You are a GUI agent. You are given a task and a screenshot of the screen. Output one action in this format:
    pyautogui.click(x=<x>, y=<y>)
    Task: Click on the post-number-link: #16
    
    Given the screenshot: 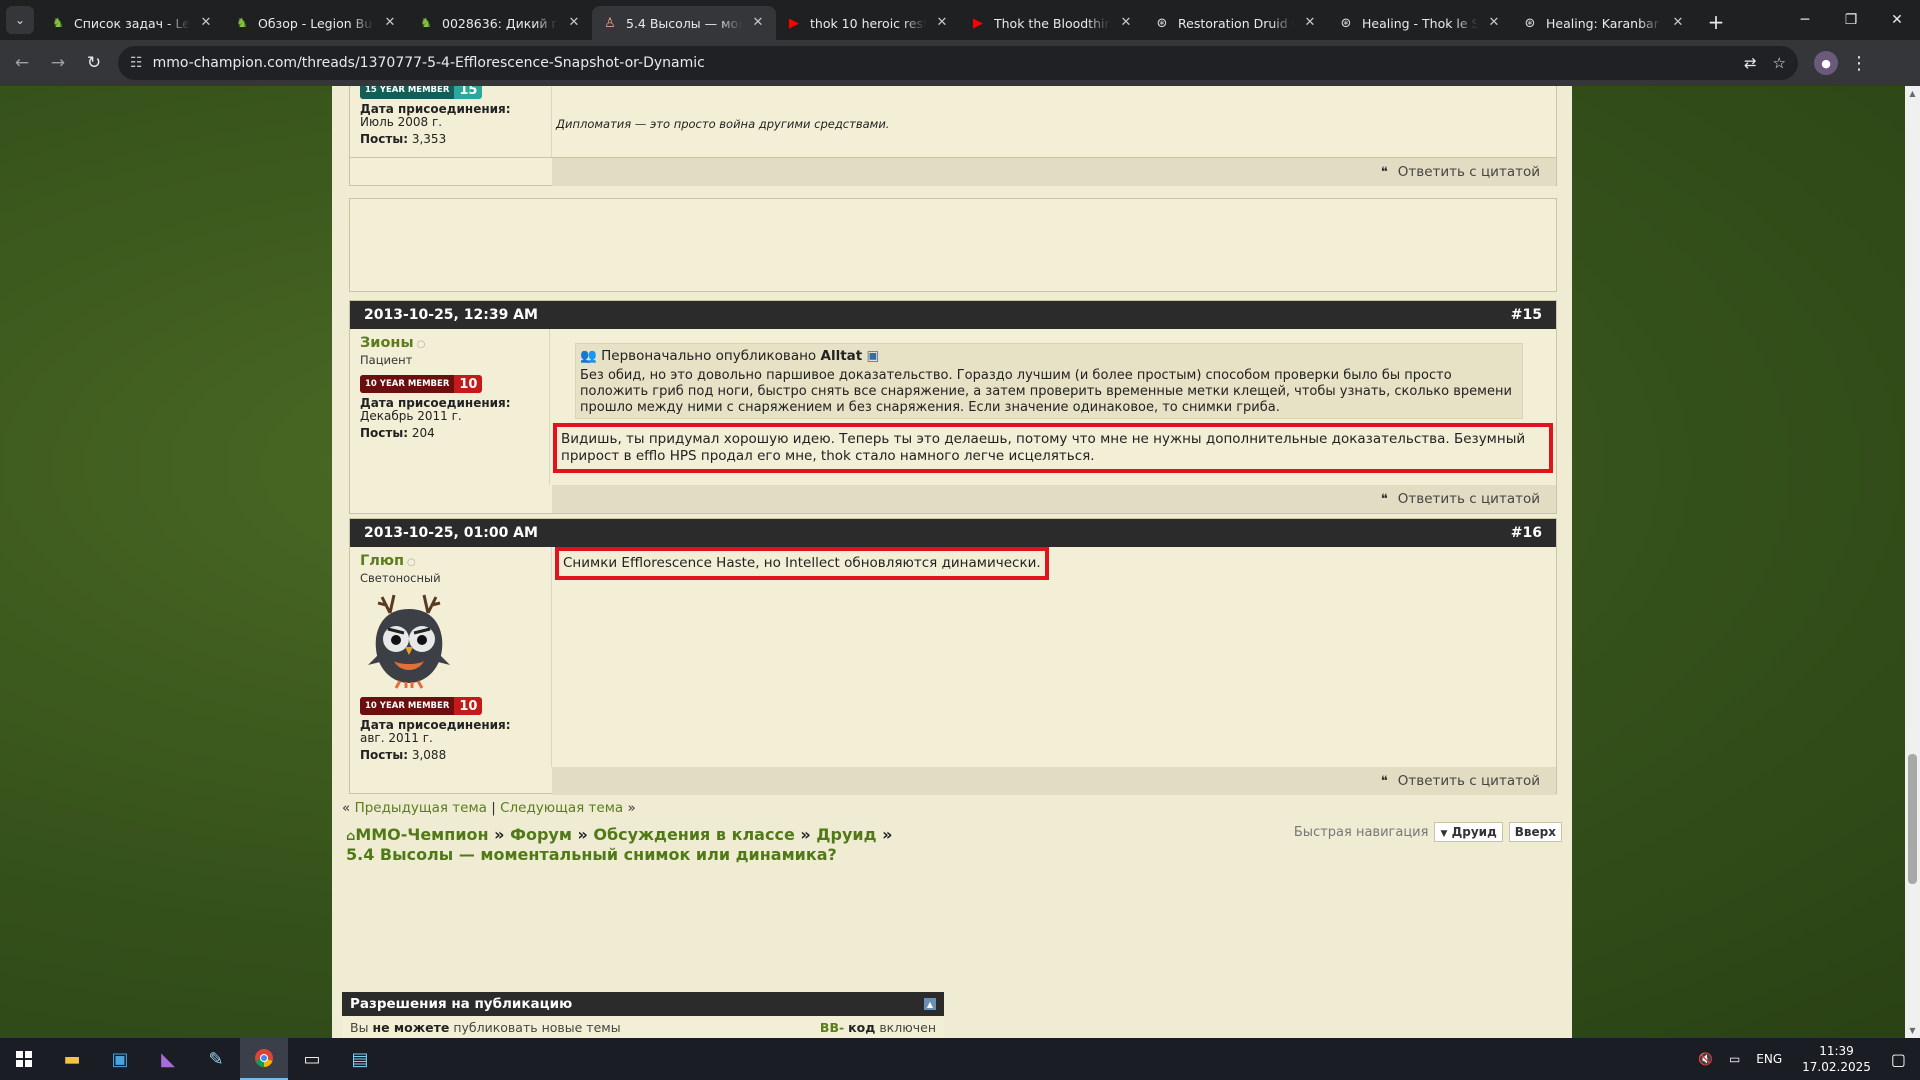 What is the action you would take?
    pyautogui.click(x=1526, y=533)
    